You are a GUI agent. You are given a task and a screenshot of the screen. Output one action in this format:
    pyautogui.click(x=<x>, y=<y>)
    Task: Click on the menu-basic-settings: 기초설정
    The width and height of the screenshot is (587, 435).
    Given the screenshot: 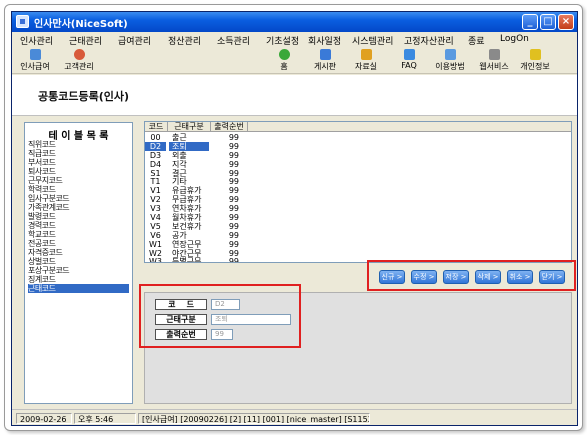 What is the action you would take?
    pyautogui.click(x=282, y=40)
    